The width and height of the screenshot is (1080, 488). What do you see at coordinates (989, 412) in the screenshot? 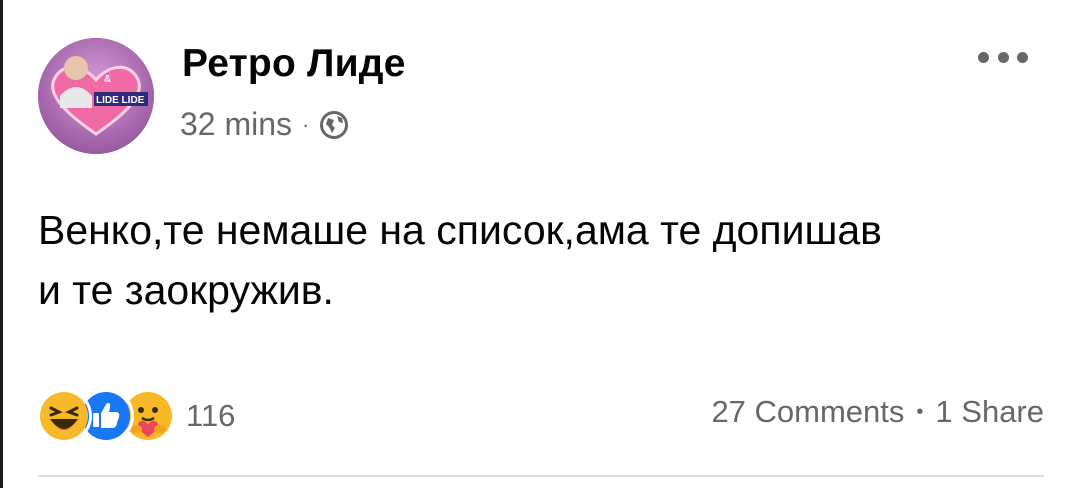
I see `shares-count-link: 1 Share` at bounding box center [989, 412].